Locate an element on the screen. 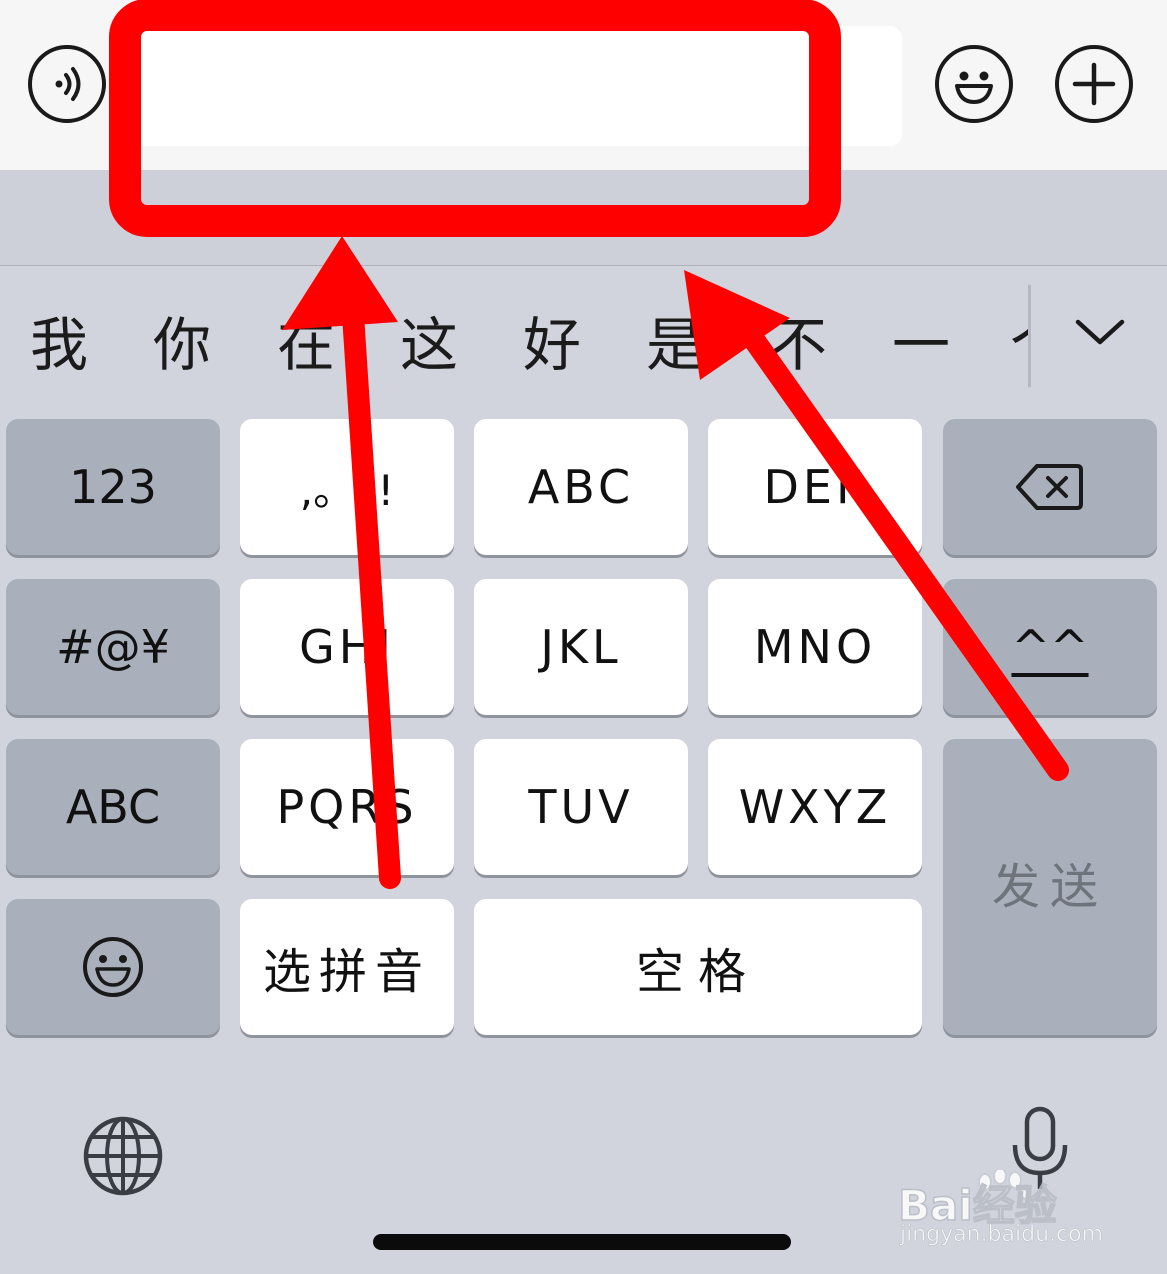 The height and width of the screenshot is (1274, 1167). expand-candidates-button is located at coordinates (1100, 332).